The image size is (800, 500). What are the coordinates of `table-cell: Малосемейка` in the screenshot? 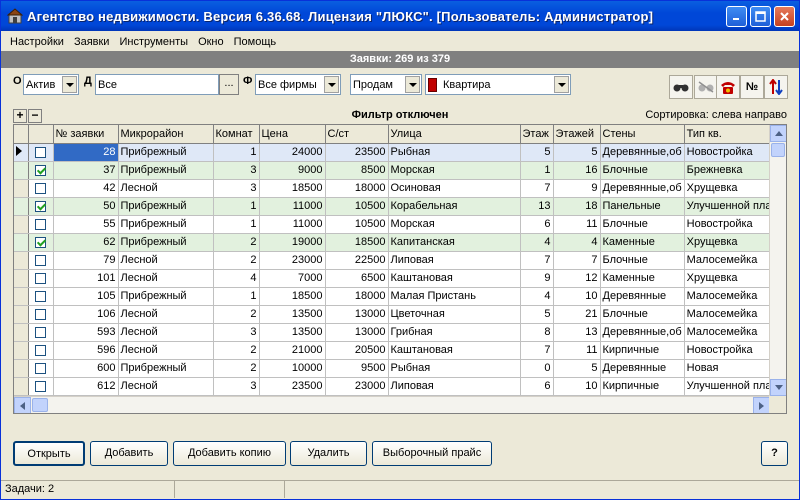 It's located at (729, 332).